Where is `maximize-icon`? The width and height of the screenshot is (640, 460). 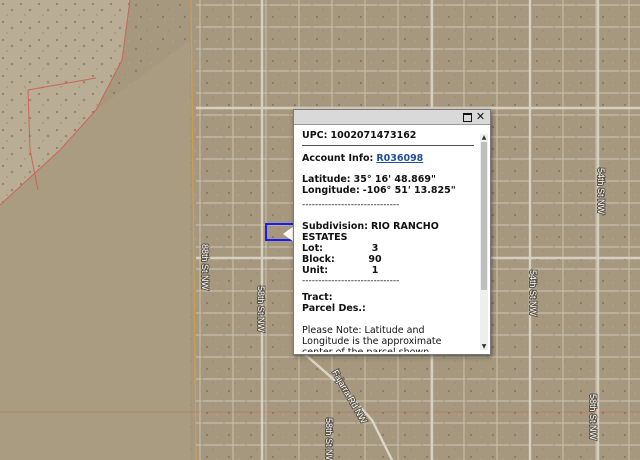 maximize-icon is located at coordinates (467, 117).